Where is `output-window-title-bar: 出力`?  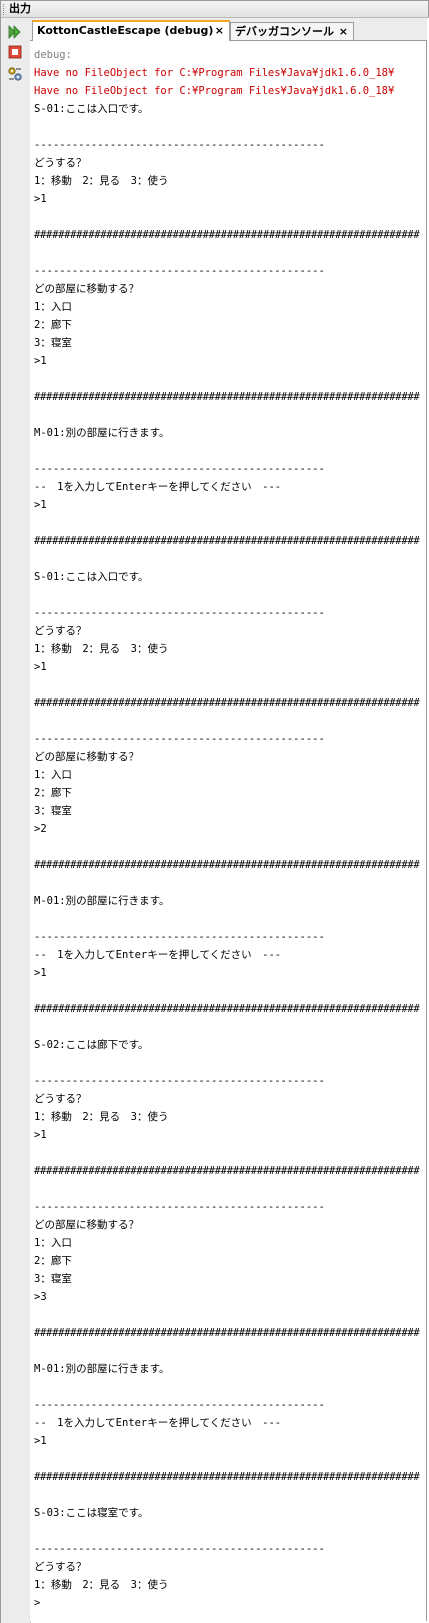 output-window-title-bar: 出力 is located at coordinates (214, 9).